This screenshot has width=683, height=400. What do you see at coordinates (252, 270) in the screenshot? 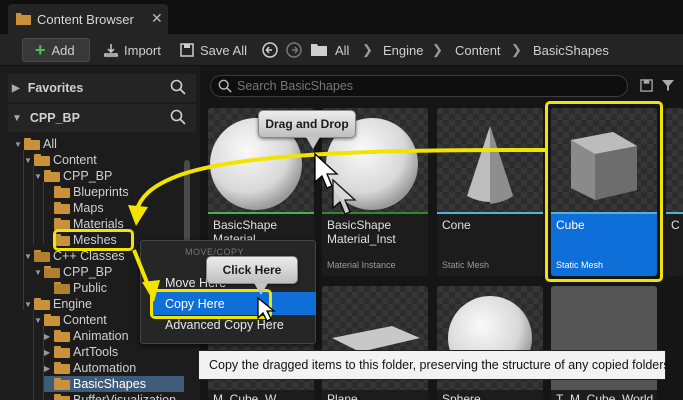
I see `click-here-callout: Click Here` at bounding box center [252, 270].